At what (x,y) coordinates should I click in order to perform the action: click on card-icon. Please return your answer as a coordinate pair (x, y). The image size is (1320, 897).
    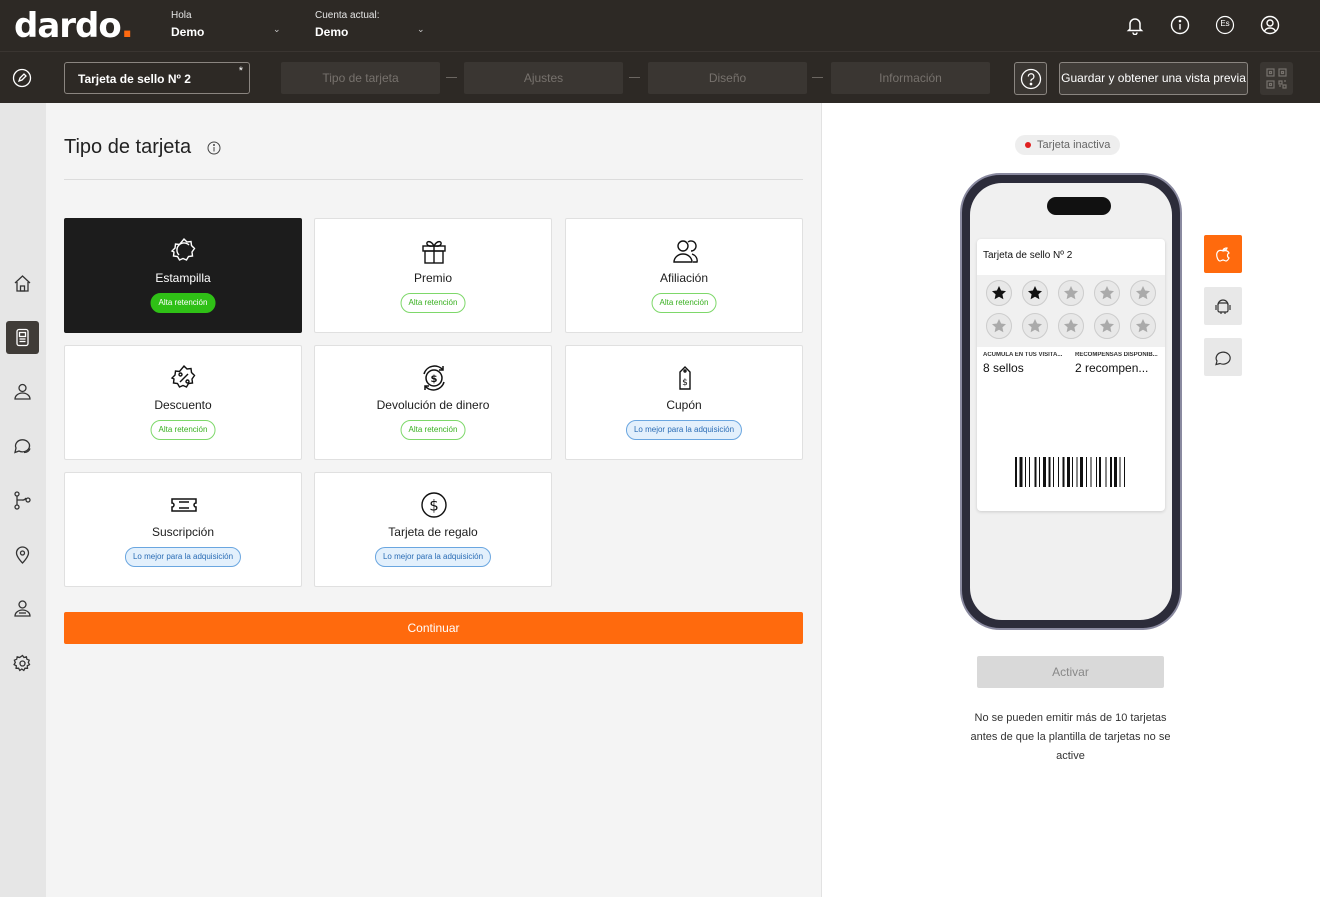
    Looking at the image, I should click on (22, 337).